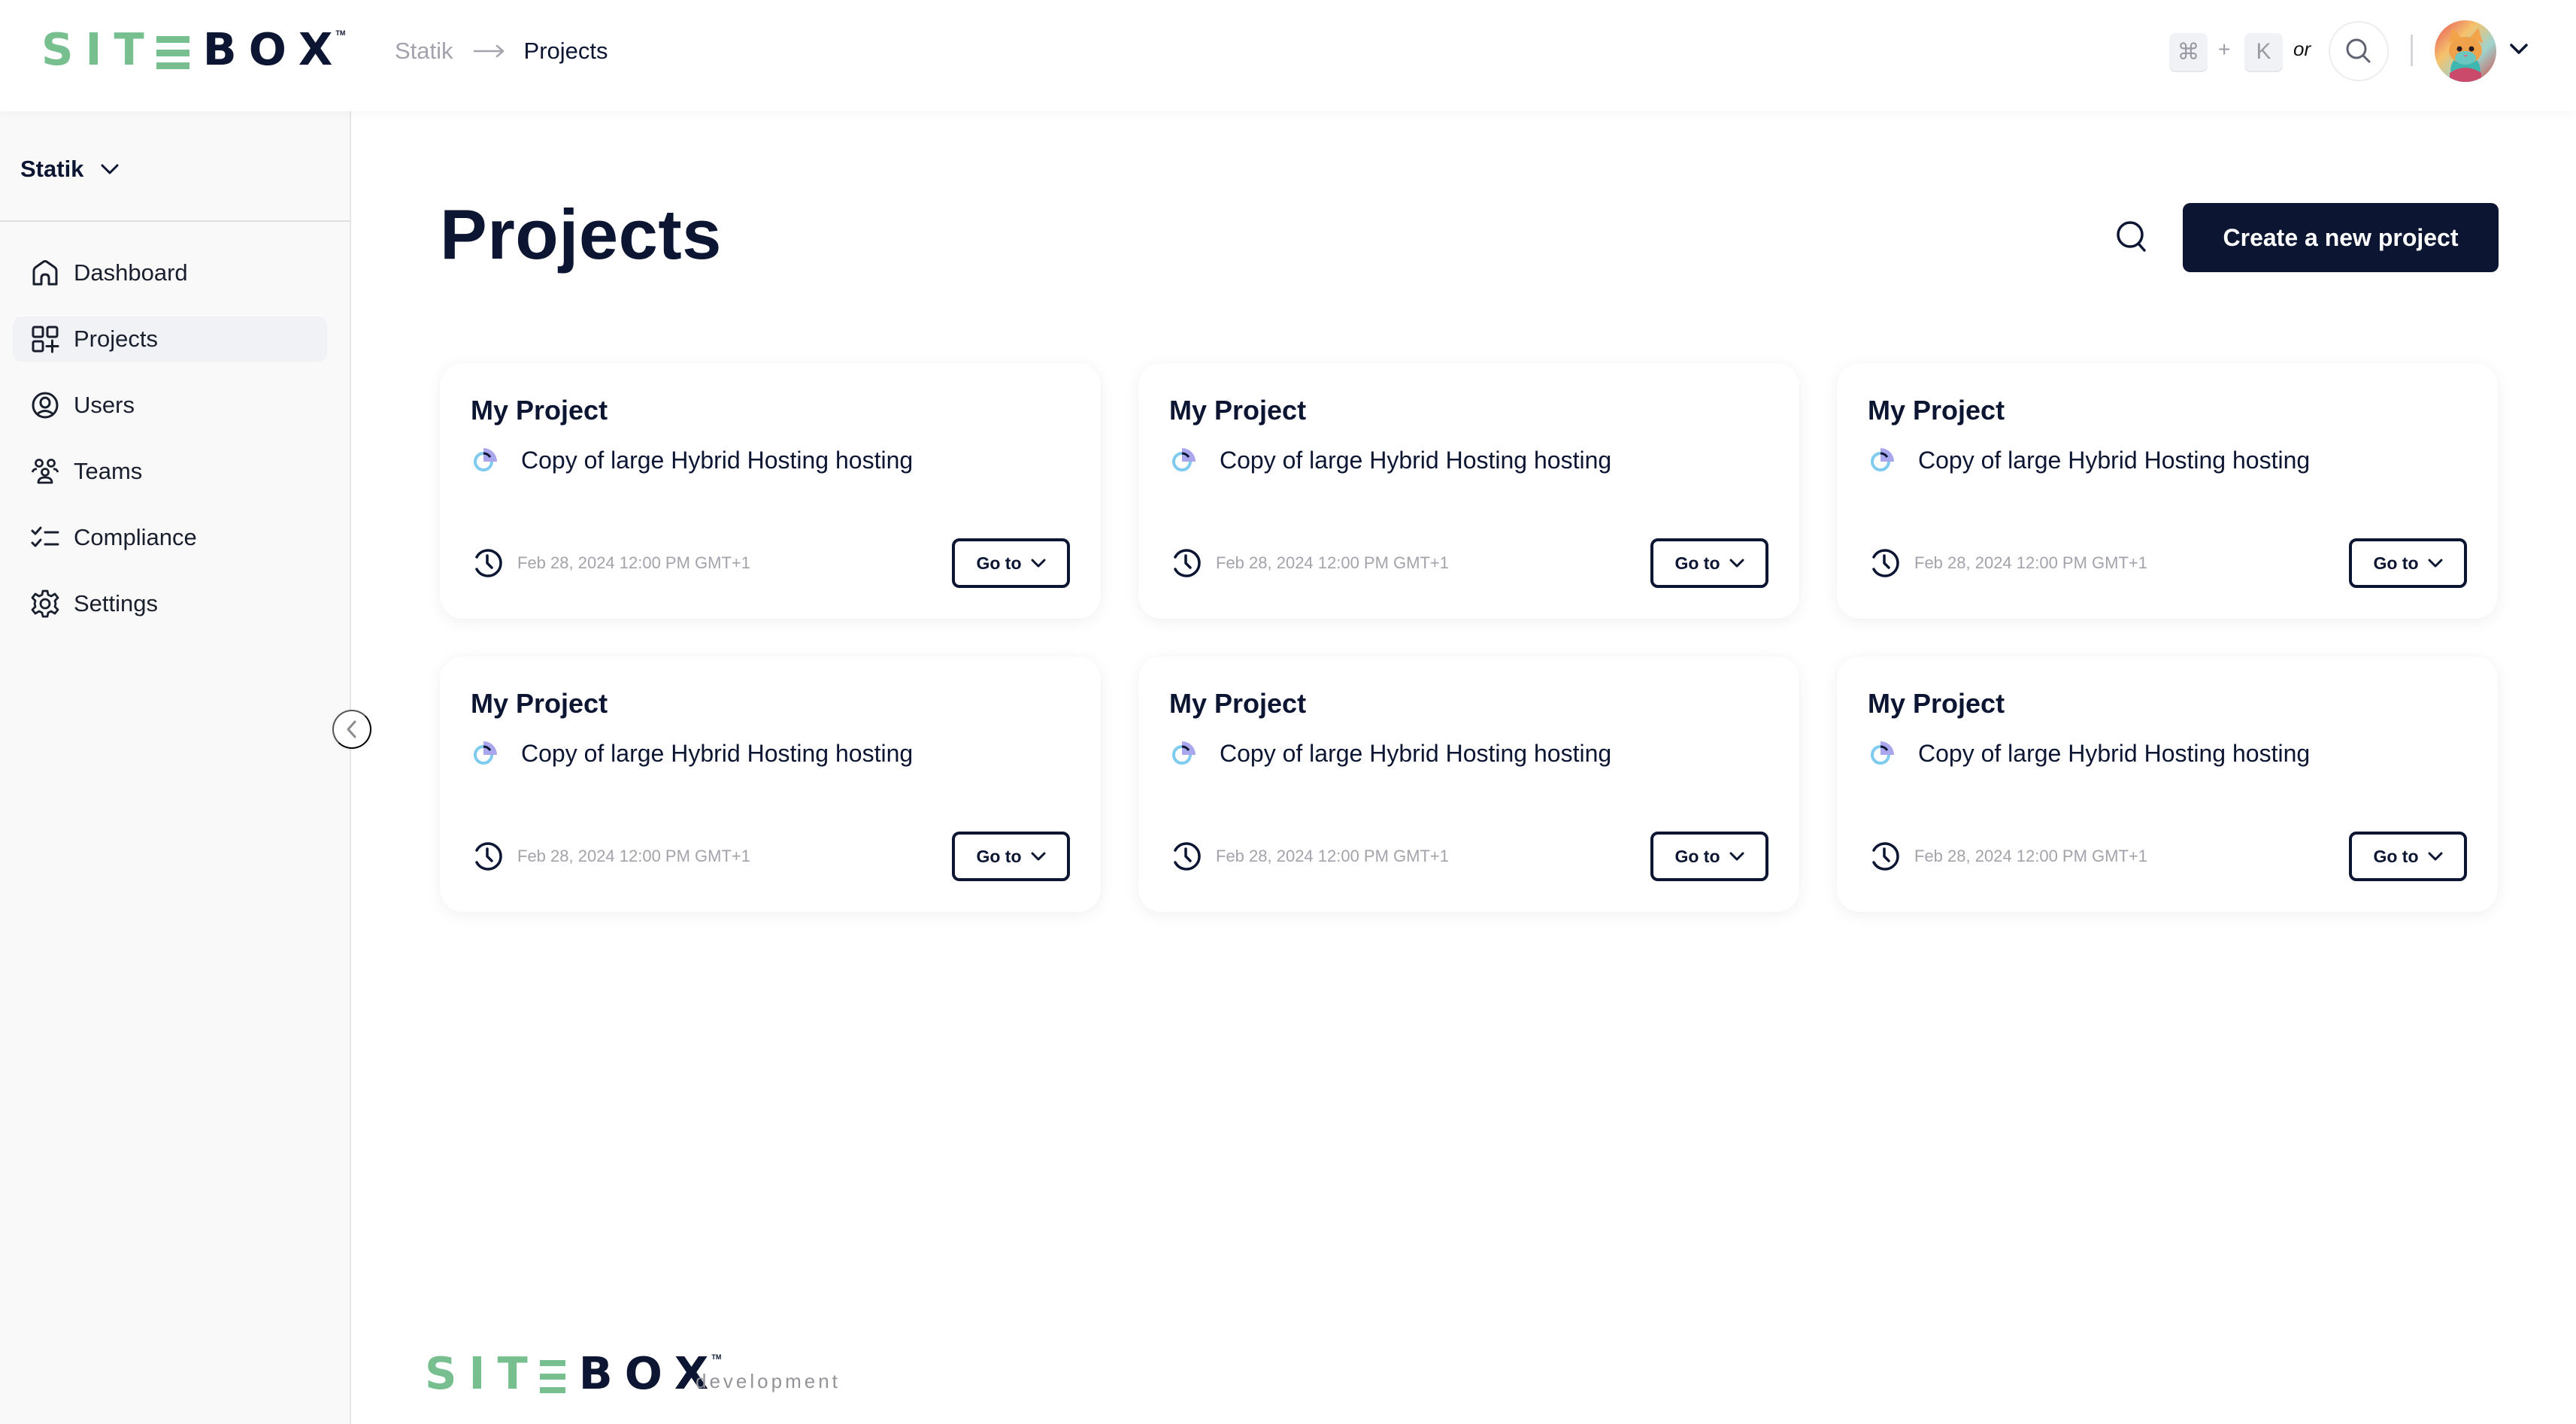  I want to click on sidebar-divider, so click(175, 221).